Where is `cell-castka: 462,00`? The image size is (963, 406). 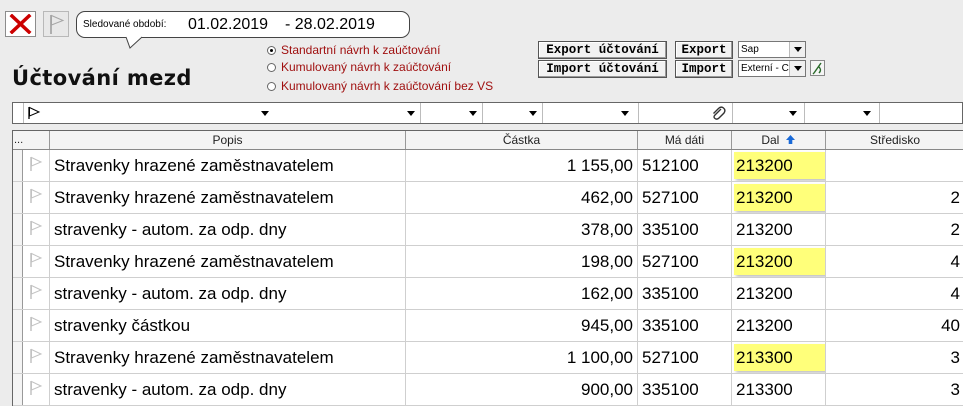
cell-castka: 462,00 is located at coordinates (522, 197).